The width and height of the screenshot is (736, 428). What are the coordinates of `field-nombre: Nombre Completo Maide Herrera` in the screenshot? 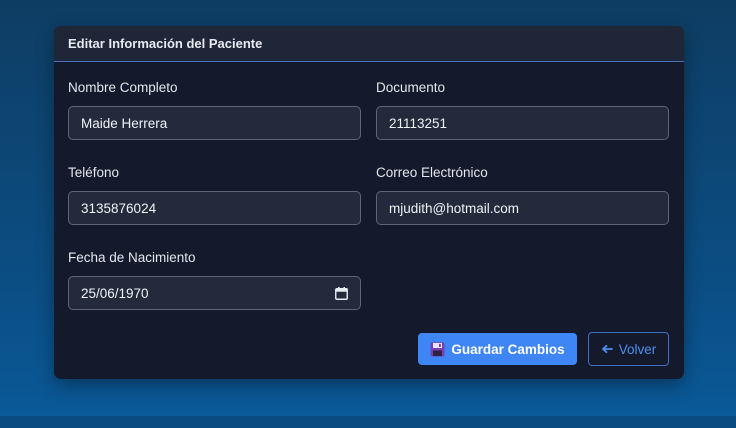 It's located at (214, 109).